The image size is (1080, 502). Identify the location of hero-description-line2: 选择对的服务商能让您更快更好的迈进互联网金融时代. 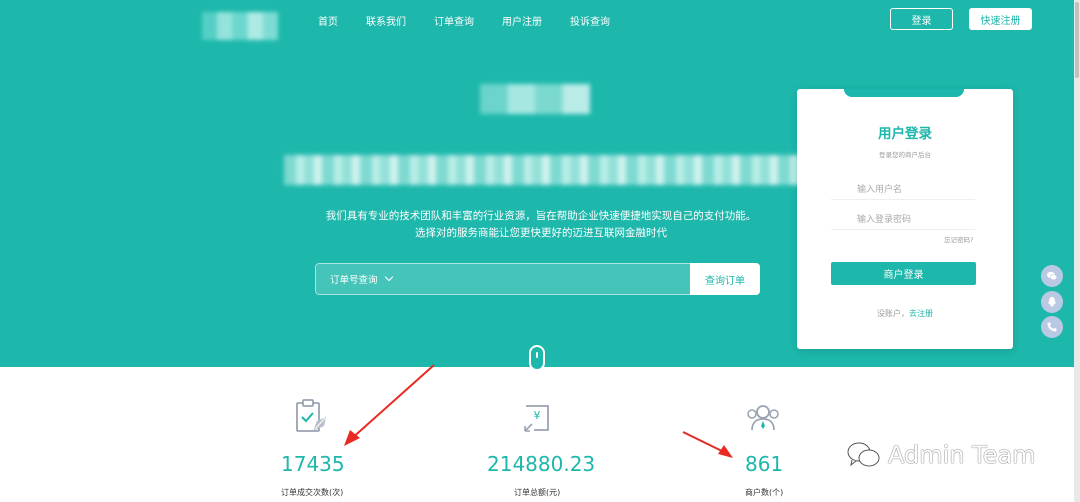
(541, 233).